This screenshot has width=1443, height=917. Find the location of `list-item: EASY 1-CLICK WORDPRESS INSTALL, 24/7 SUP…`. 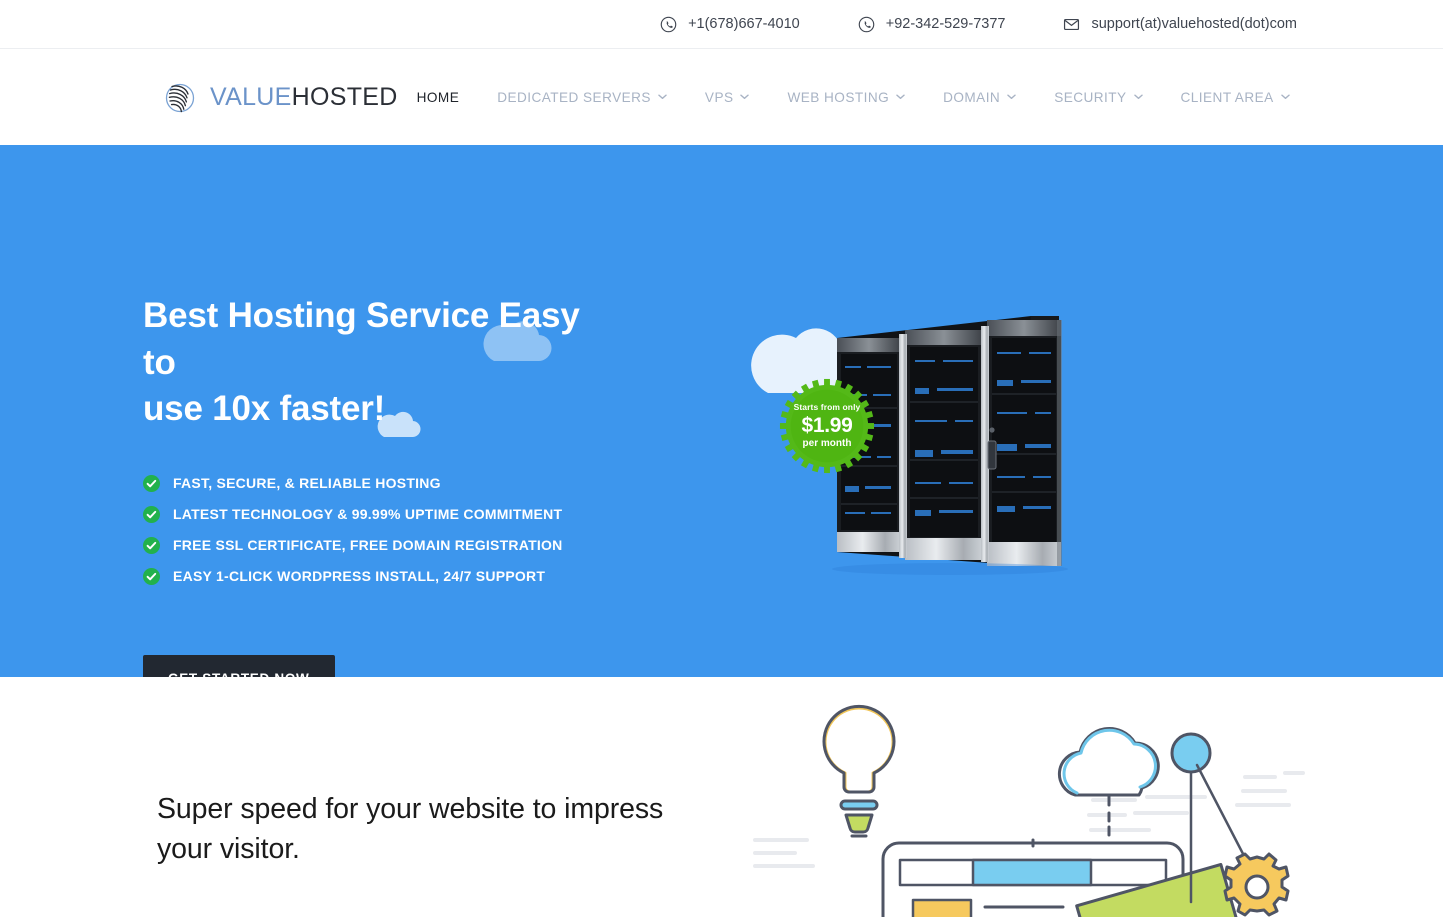

list-item: EASY 1-CLICK WORDPRESS INSTALL, 24/7 SUP… is located at coordinates (423, 576).